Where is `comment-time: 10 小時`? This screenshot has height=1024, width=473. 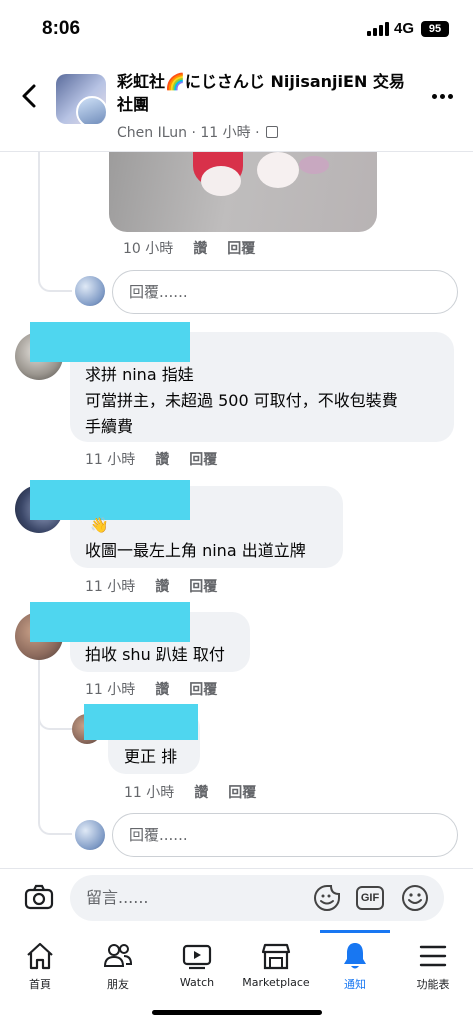 comment-time: 10 小時 is located at coordinates (148, 249).